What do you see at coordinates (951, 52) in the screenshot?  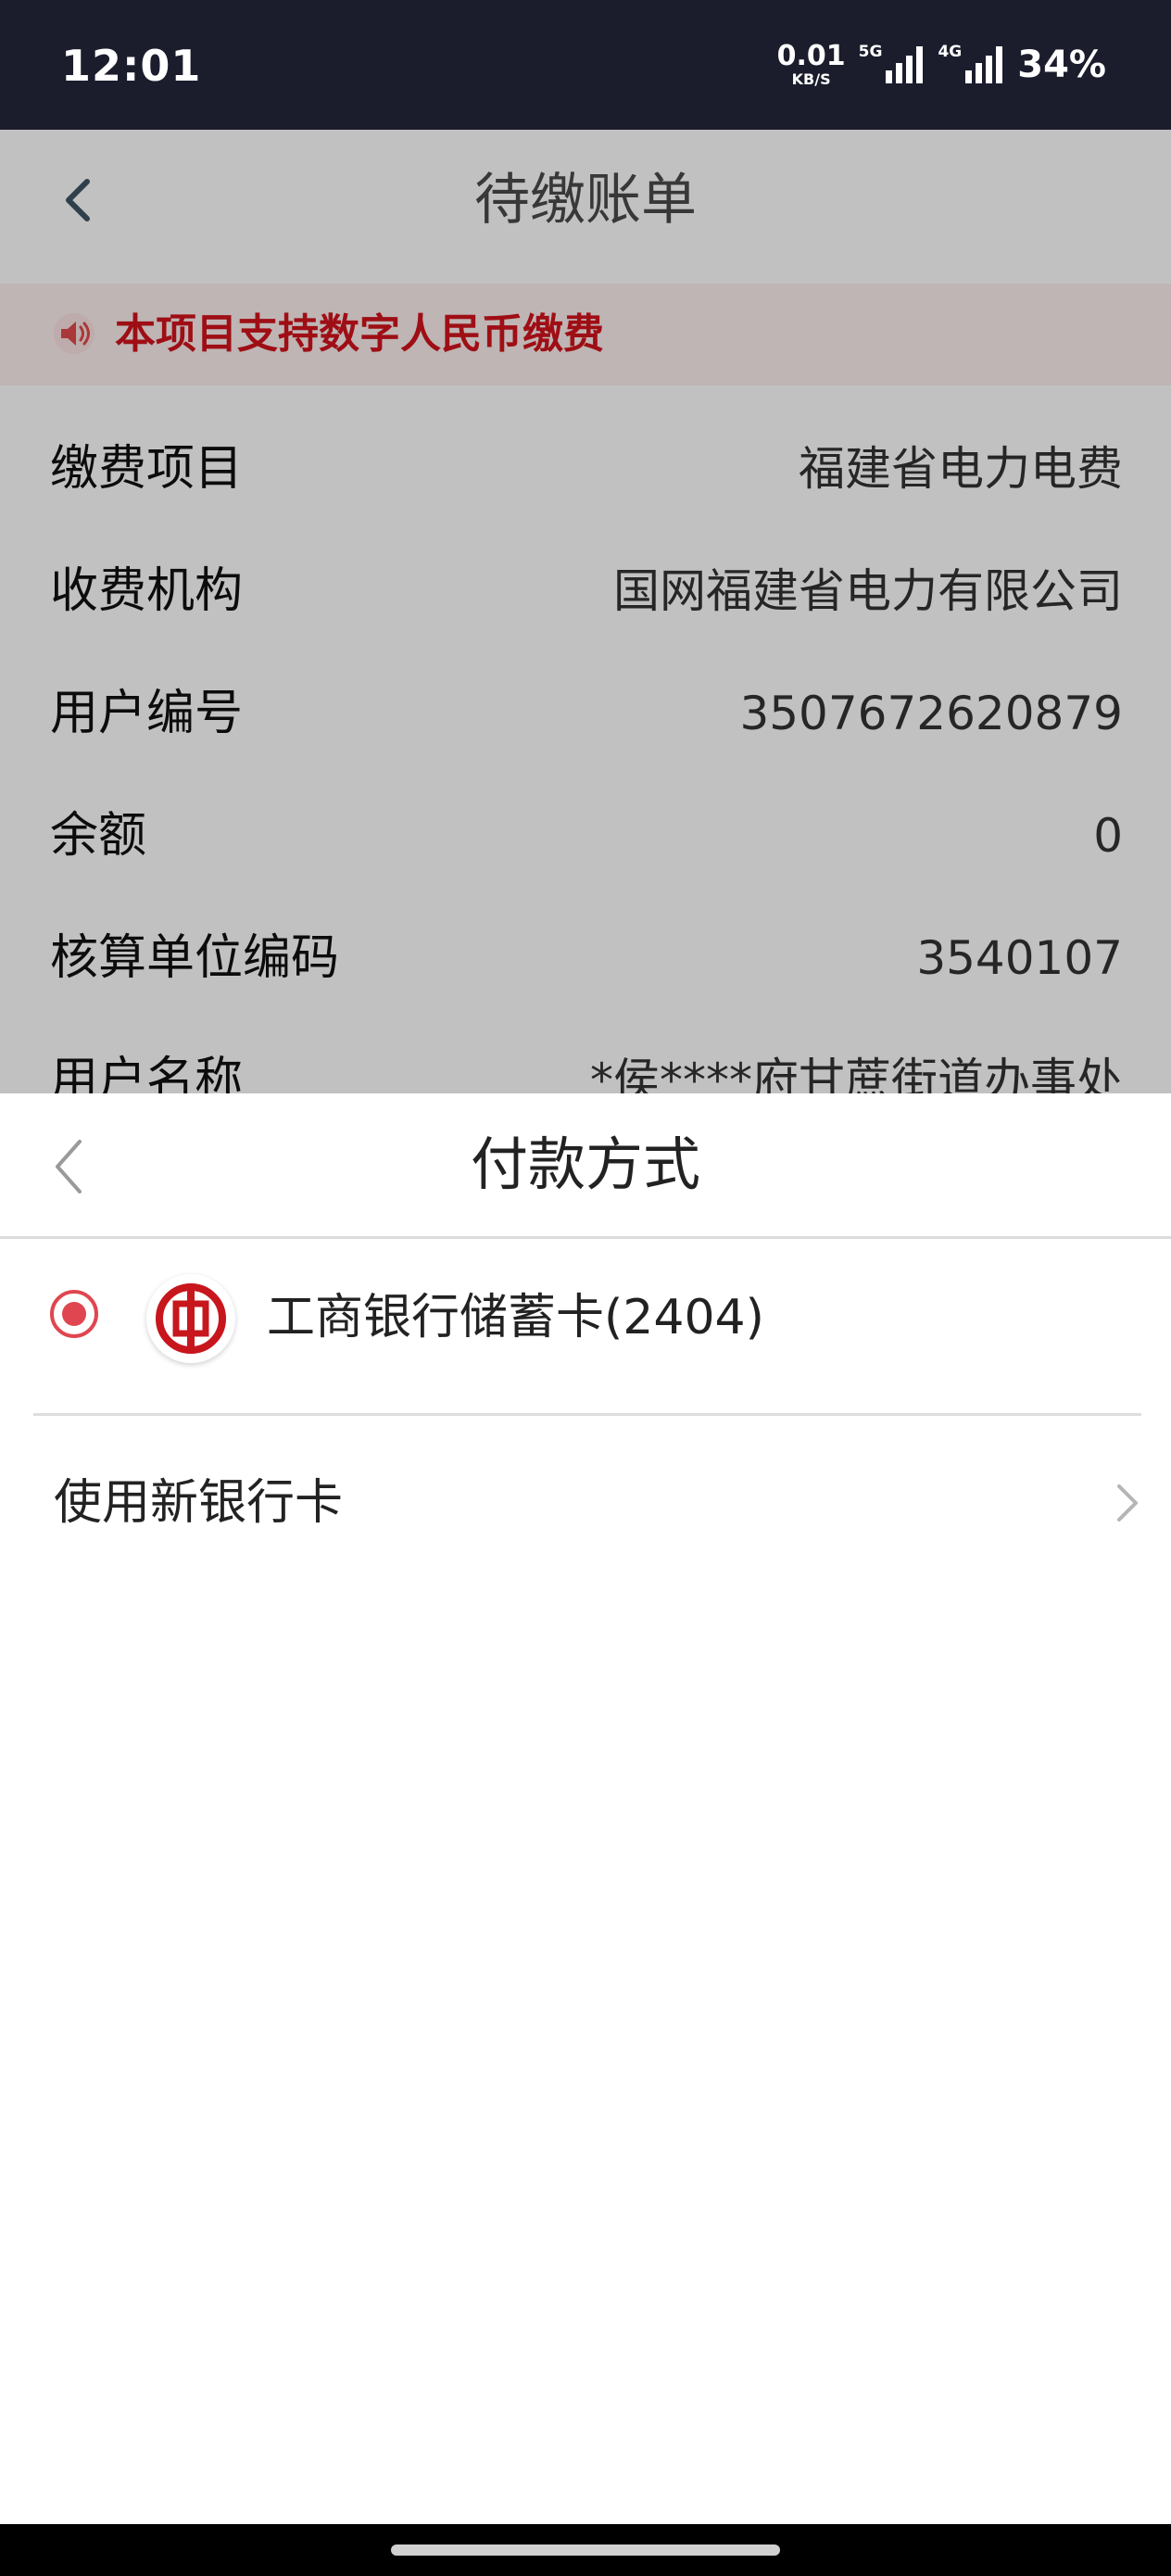 I see `signal-type-4g: 4G` at bounding box center [951, 52].